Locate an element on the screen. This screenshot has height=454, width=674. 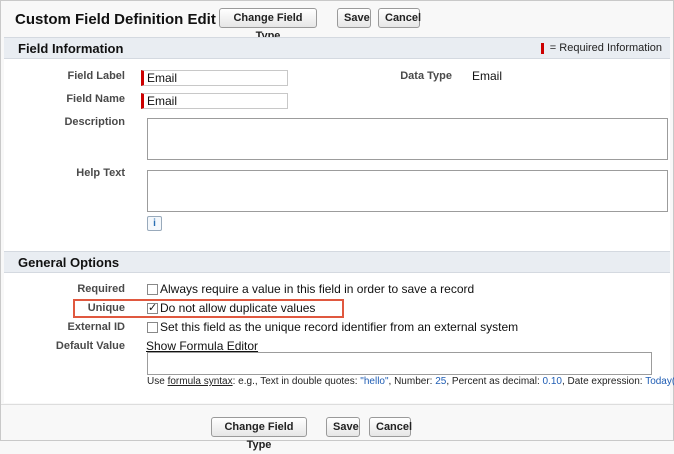
hint-percent: 0.10 is located at coordinates (552, 381).